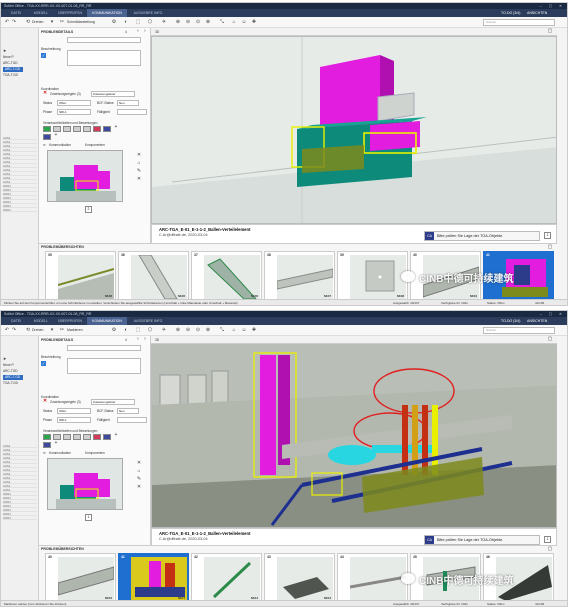 This screenshot has height=607, width=568. Describe the element at coordinates (299, 578) in the screenshot. I see `issue-card: 43 NK13` at that location.